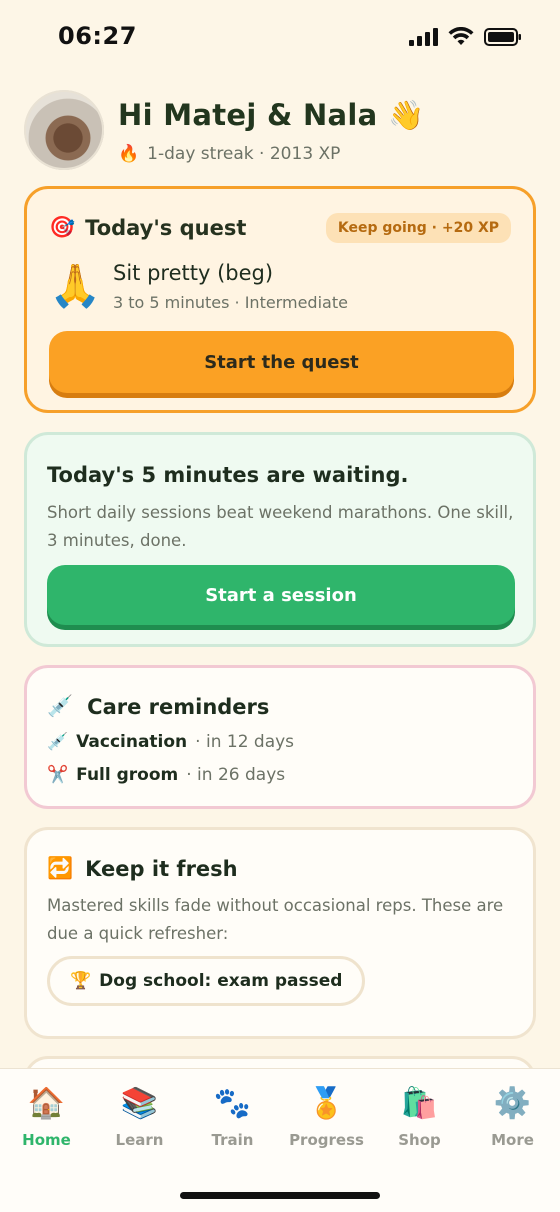 The height and width of the screenshot is (1212, 560). Describe the element at coordinates (280, 1195) in the screenshot. I see `home-indicator` at that location.